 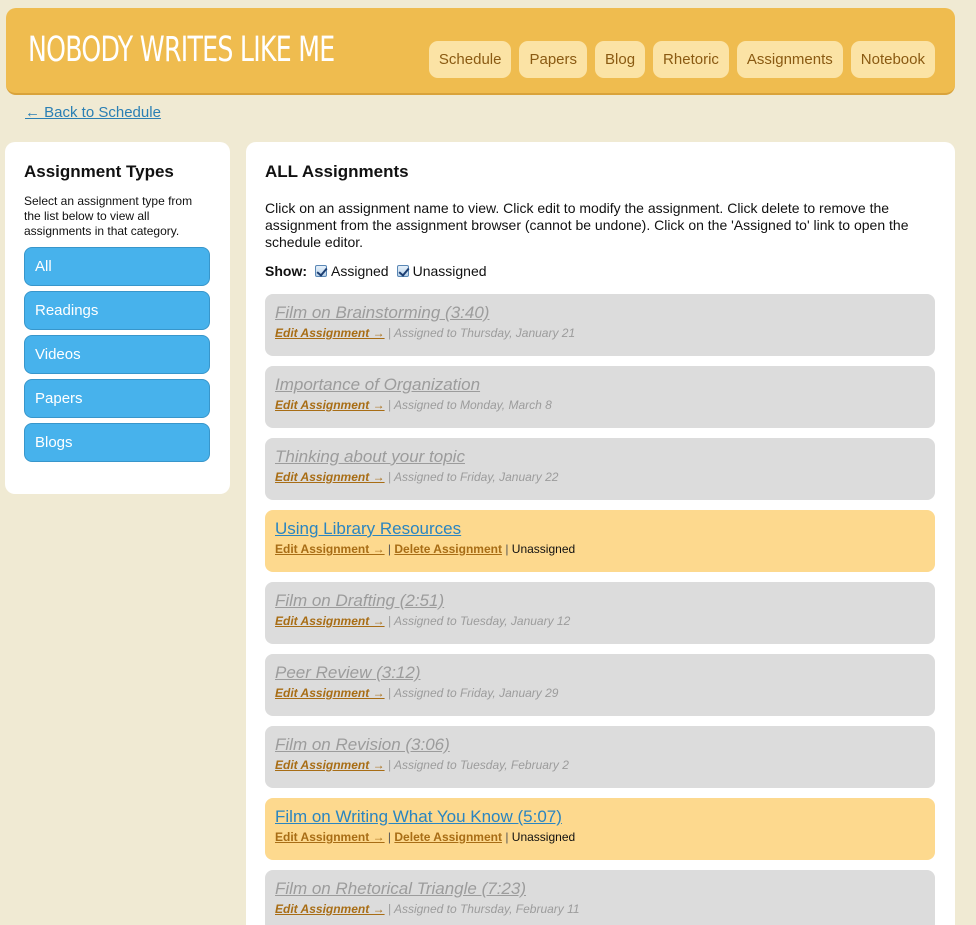 What do you see at coordinates (368, 529) in the screenshot?
I see `assignment-name-link: Using Library Resources` at bounding box center [368, 529].